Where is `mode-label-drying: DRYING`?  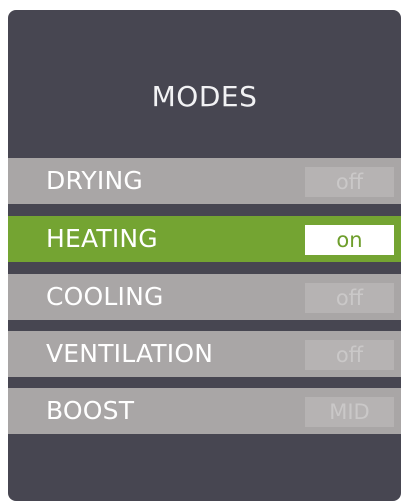
mode-label-drying: DRYING is located at coordinates (94, 180).